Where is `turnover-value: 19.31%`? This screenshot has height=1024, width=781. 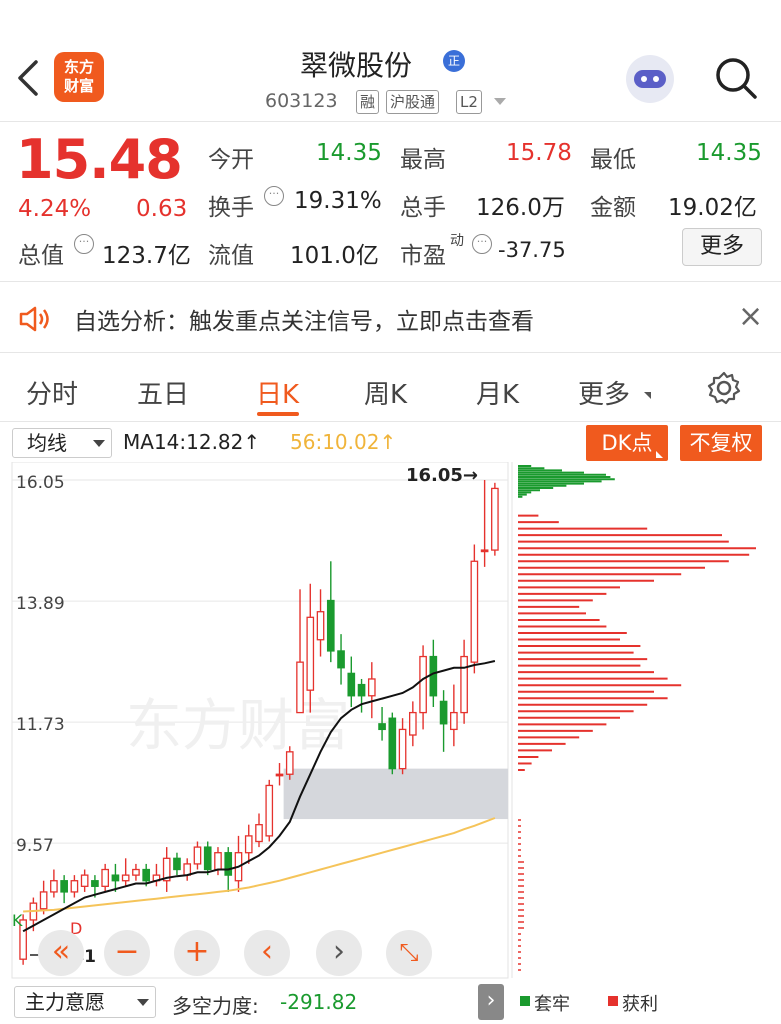 turnover-value: 19.31% is located at coordinates (338, 201).